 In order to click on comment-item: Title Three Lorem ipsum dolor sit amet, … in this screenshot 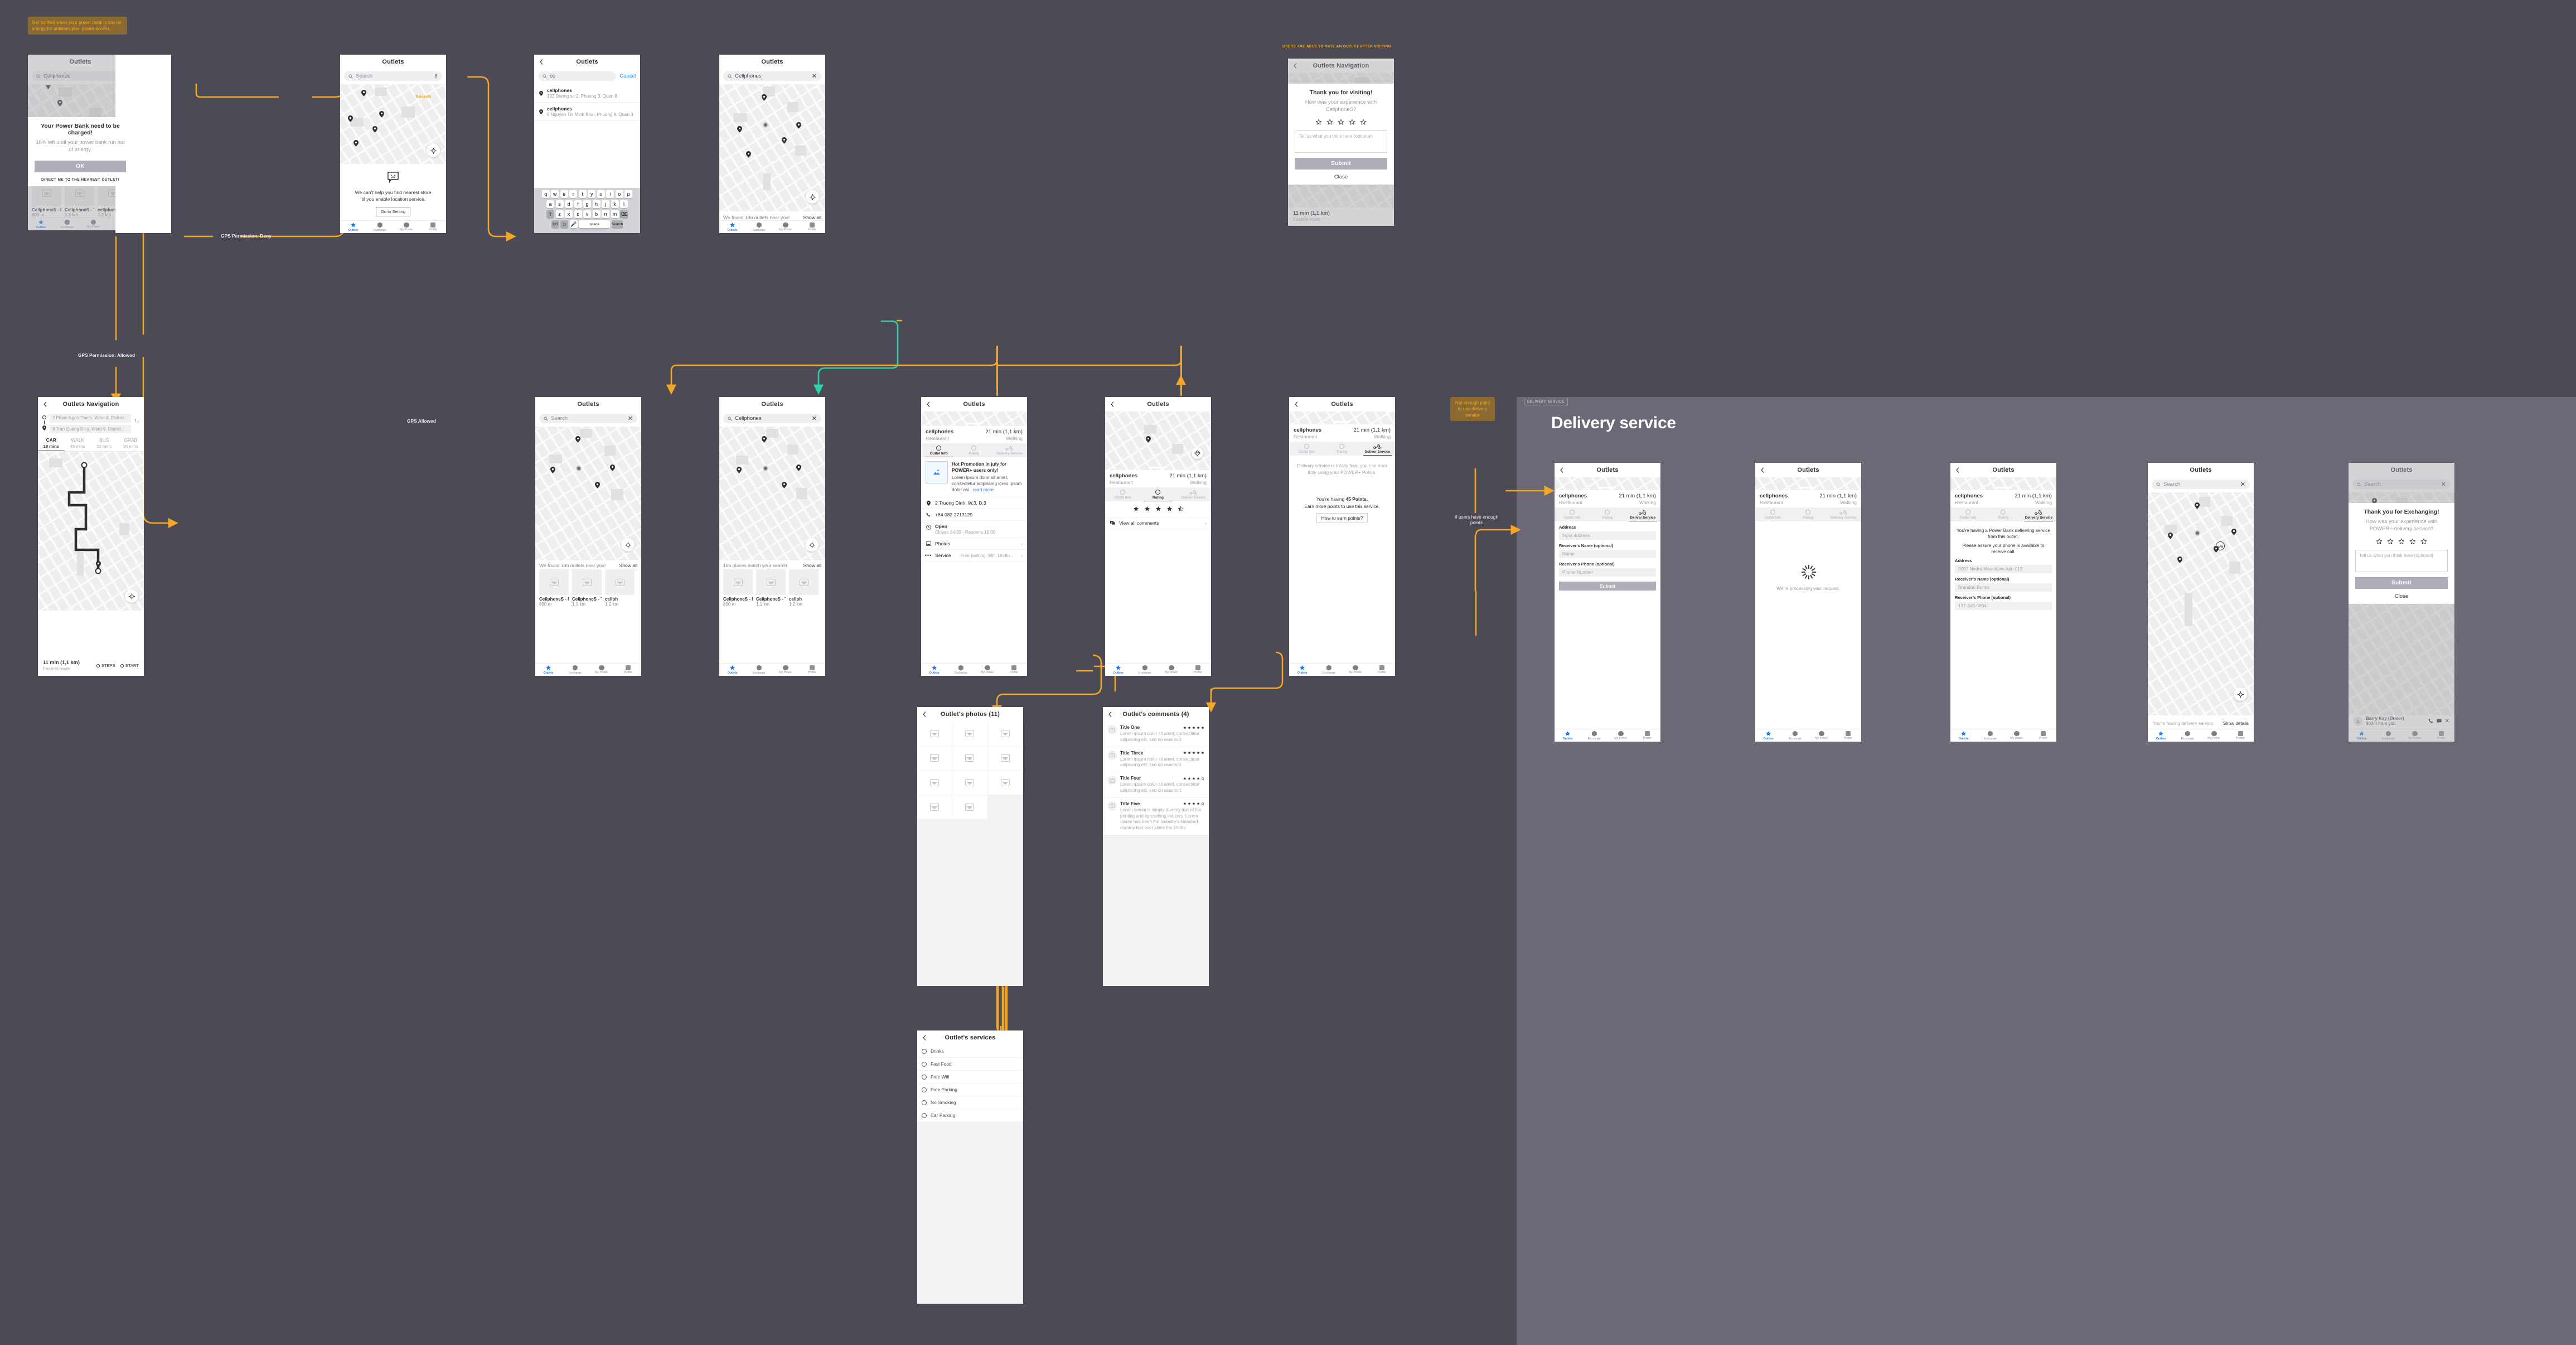, I will do `click(1156, 760)`.